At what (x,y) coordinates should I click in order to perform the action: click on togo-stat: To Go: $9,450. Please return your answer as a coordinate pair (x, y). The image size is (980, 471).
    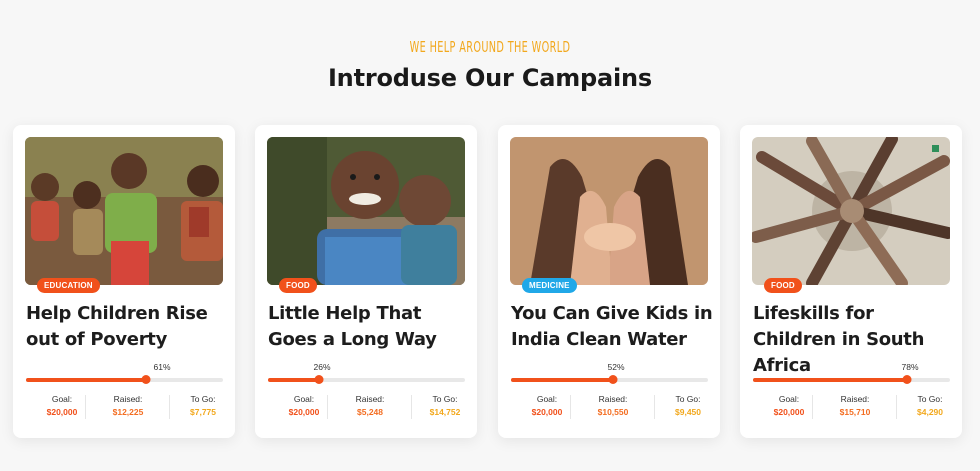
    Looking at the image, I should click on (688, 406).